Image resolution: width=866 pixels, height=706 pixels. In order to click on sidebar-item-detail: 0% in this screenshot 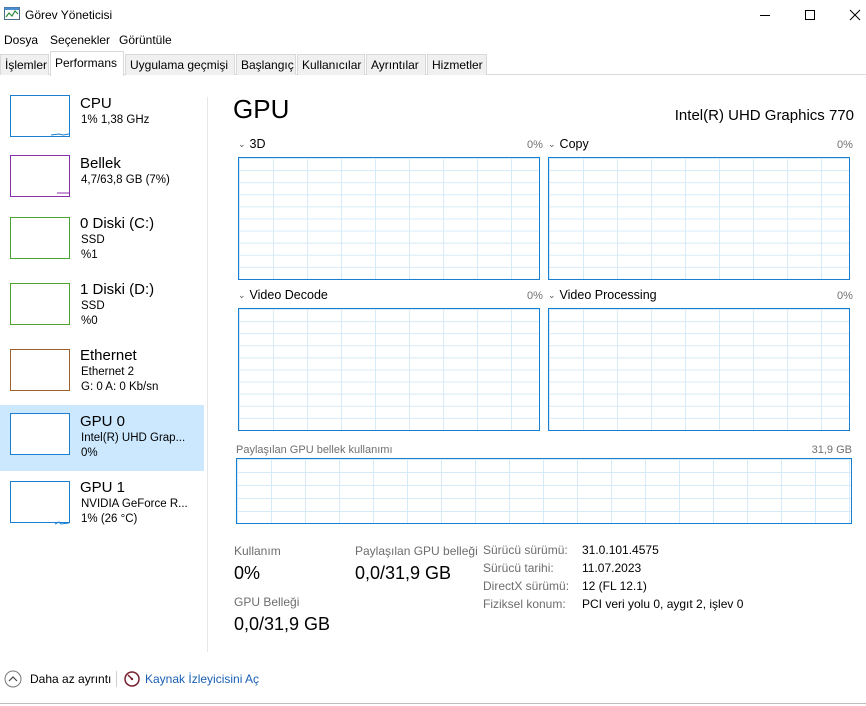, I will do `click(89, 453)`.